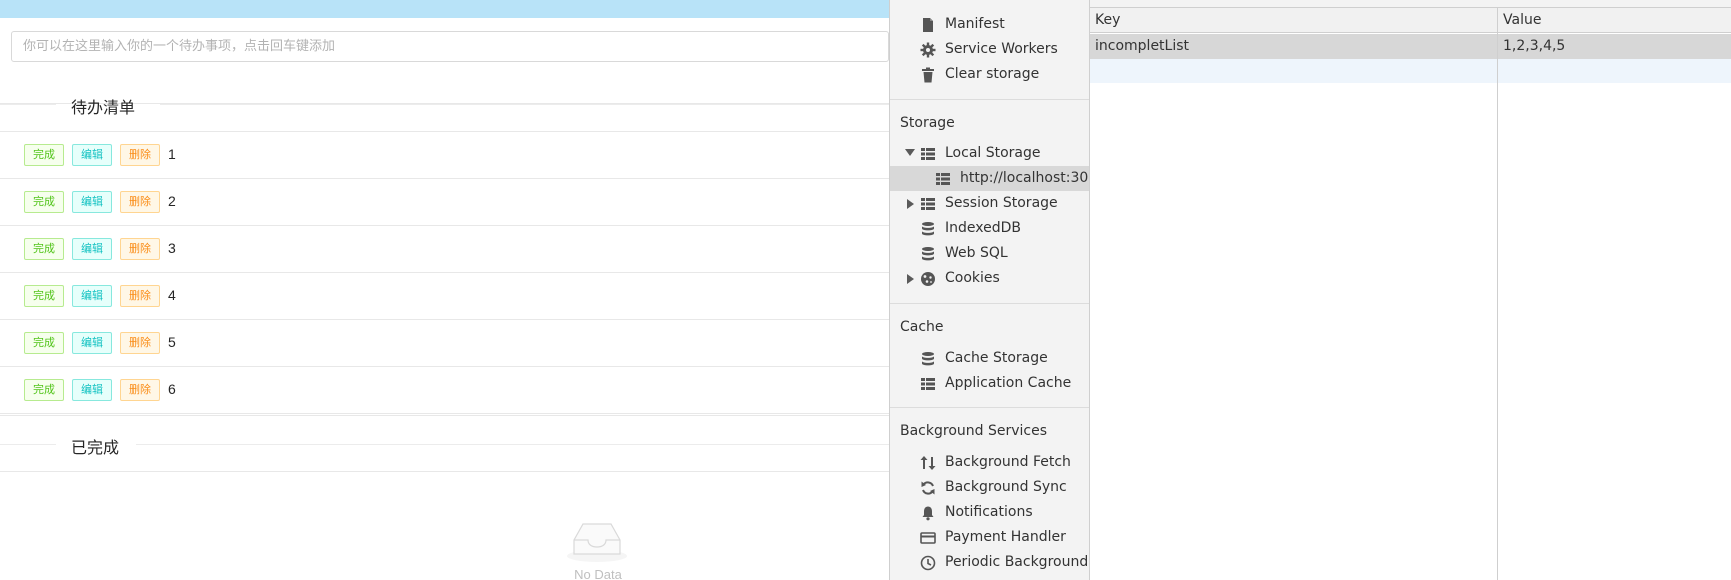  I want to click on done-section-header: 已完成, so click(444, 444).